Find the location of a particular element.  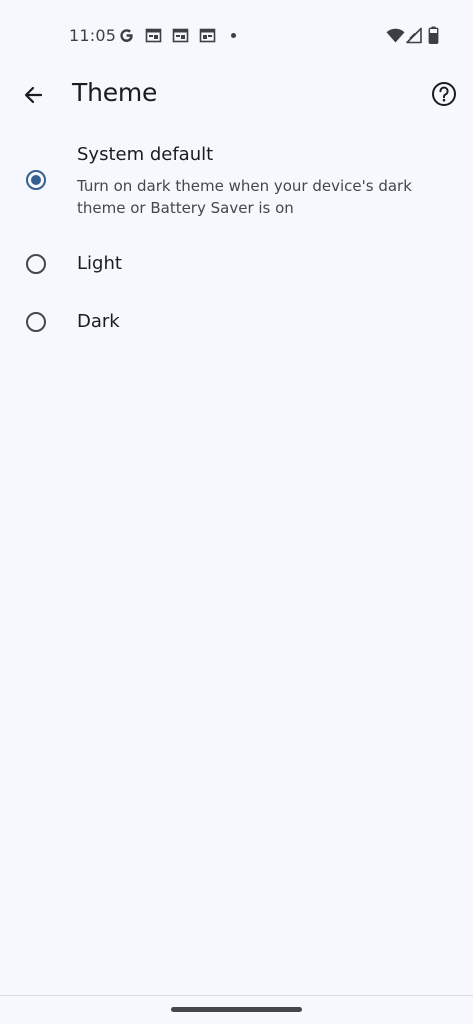

google-g-icon is located at coordinates (126, 35).